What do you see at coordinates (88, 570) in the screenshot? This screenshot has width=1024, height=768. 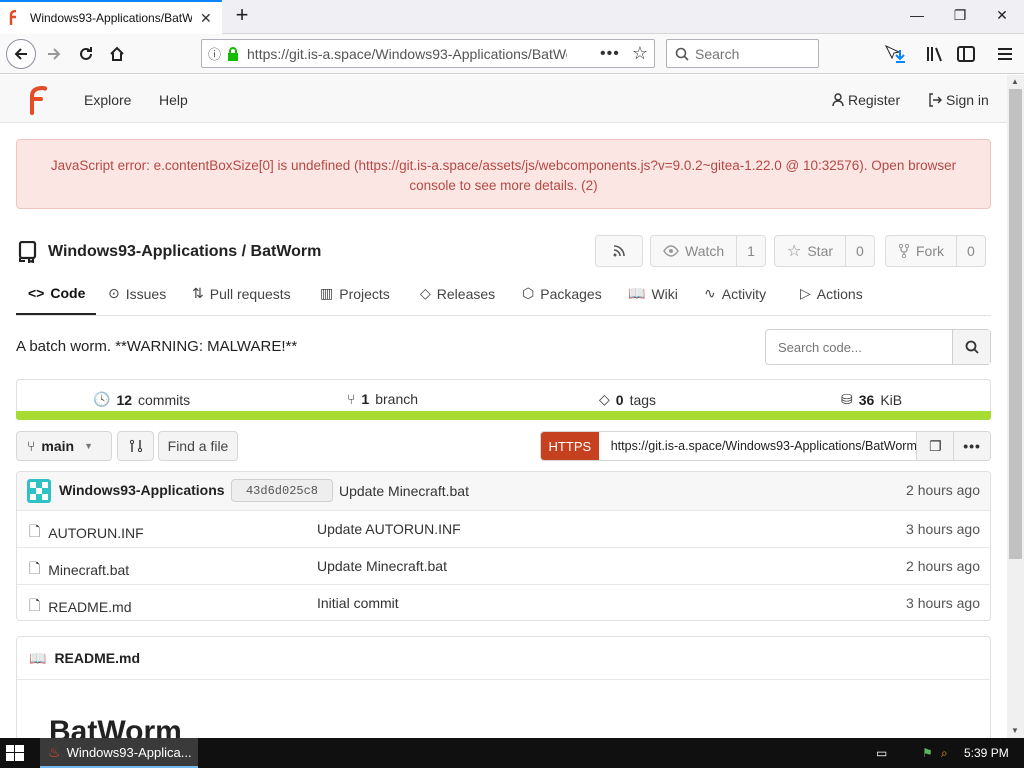 I see `file-name: Minecraft.bat` at bounding box center [88, 570].